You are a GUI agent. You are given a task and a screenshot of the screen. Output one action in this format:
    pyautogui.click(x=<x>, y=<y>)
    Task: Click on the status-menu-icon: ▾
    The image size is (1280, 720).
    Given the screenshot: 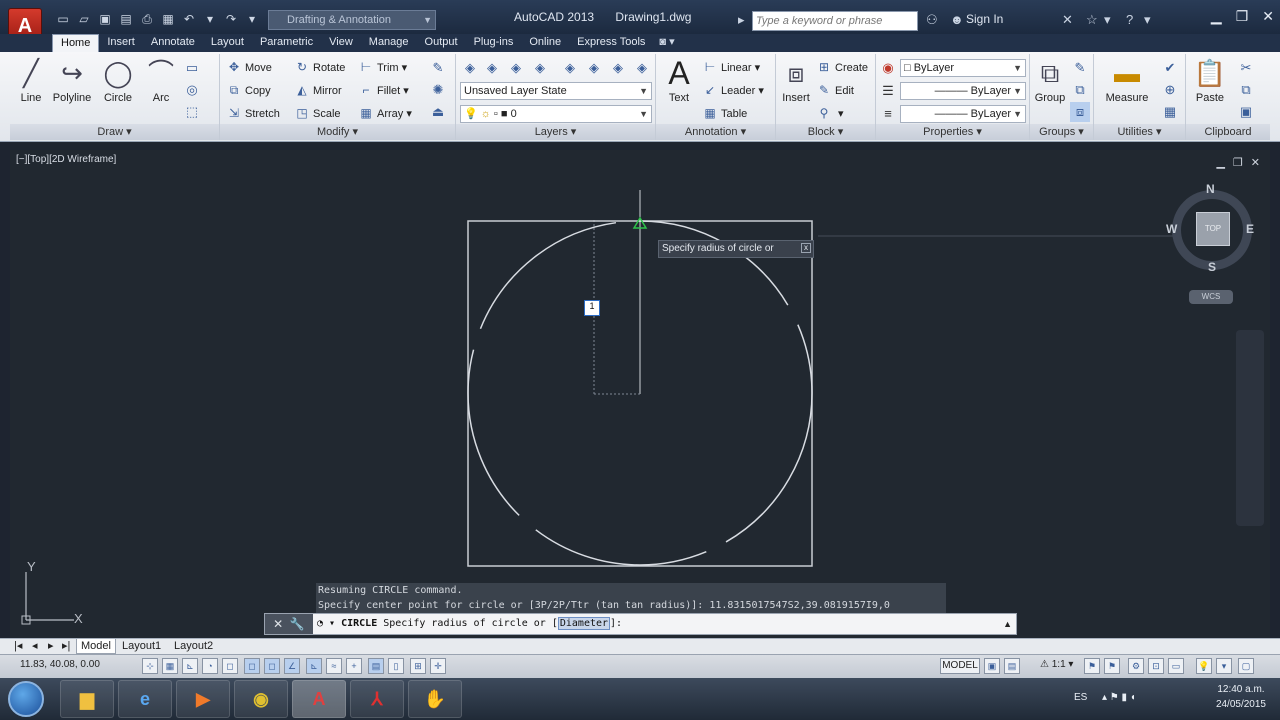 What is the action you would take?
    pyautogui.click(x=1224, y=666)
    